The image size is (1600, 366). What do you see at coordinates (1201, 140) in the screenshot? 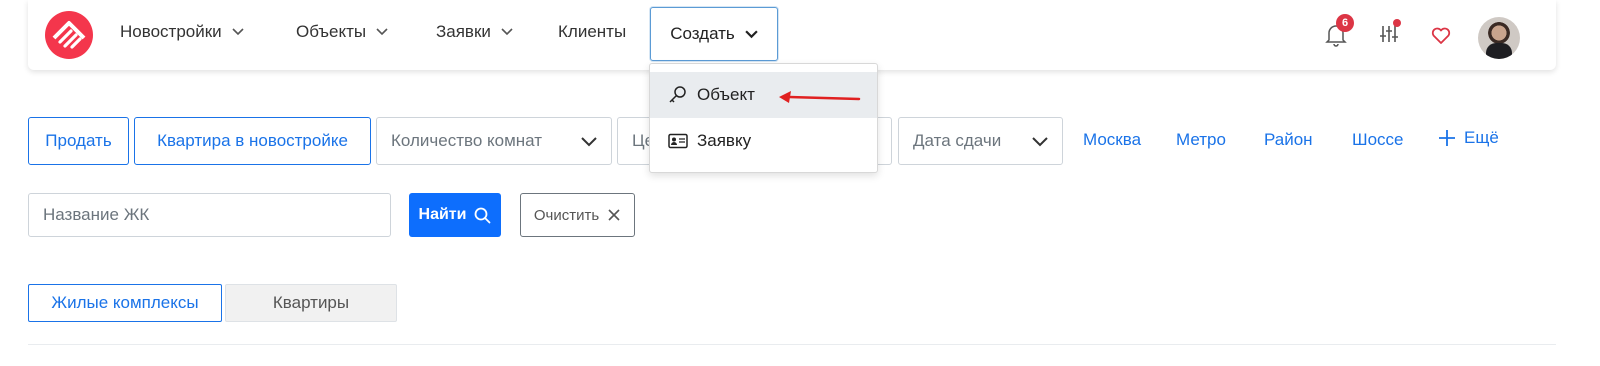
I see `link-metro: Метро` at bounding box center [1201, 140].